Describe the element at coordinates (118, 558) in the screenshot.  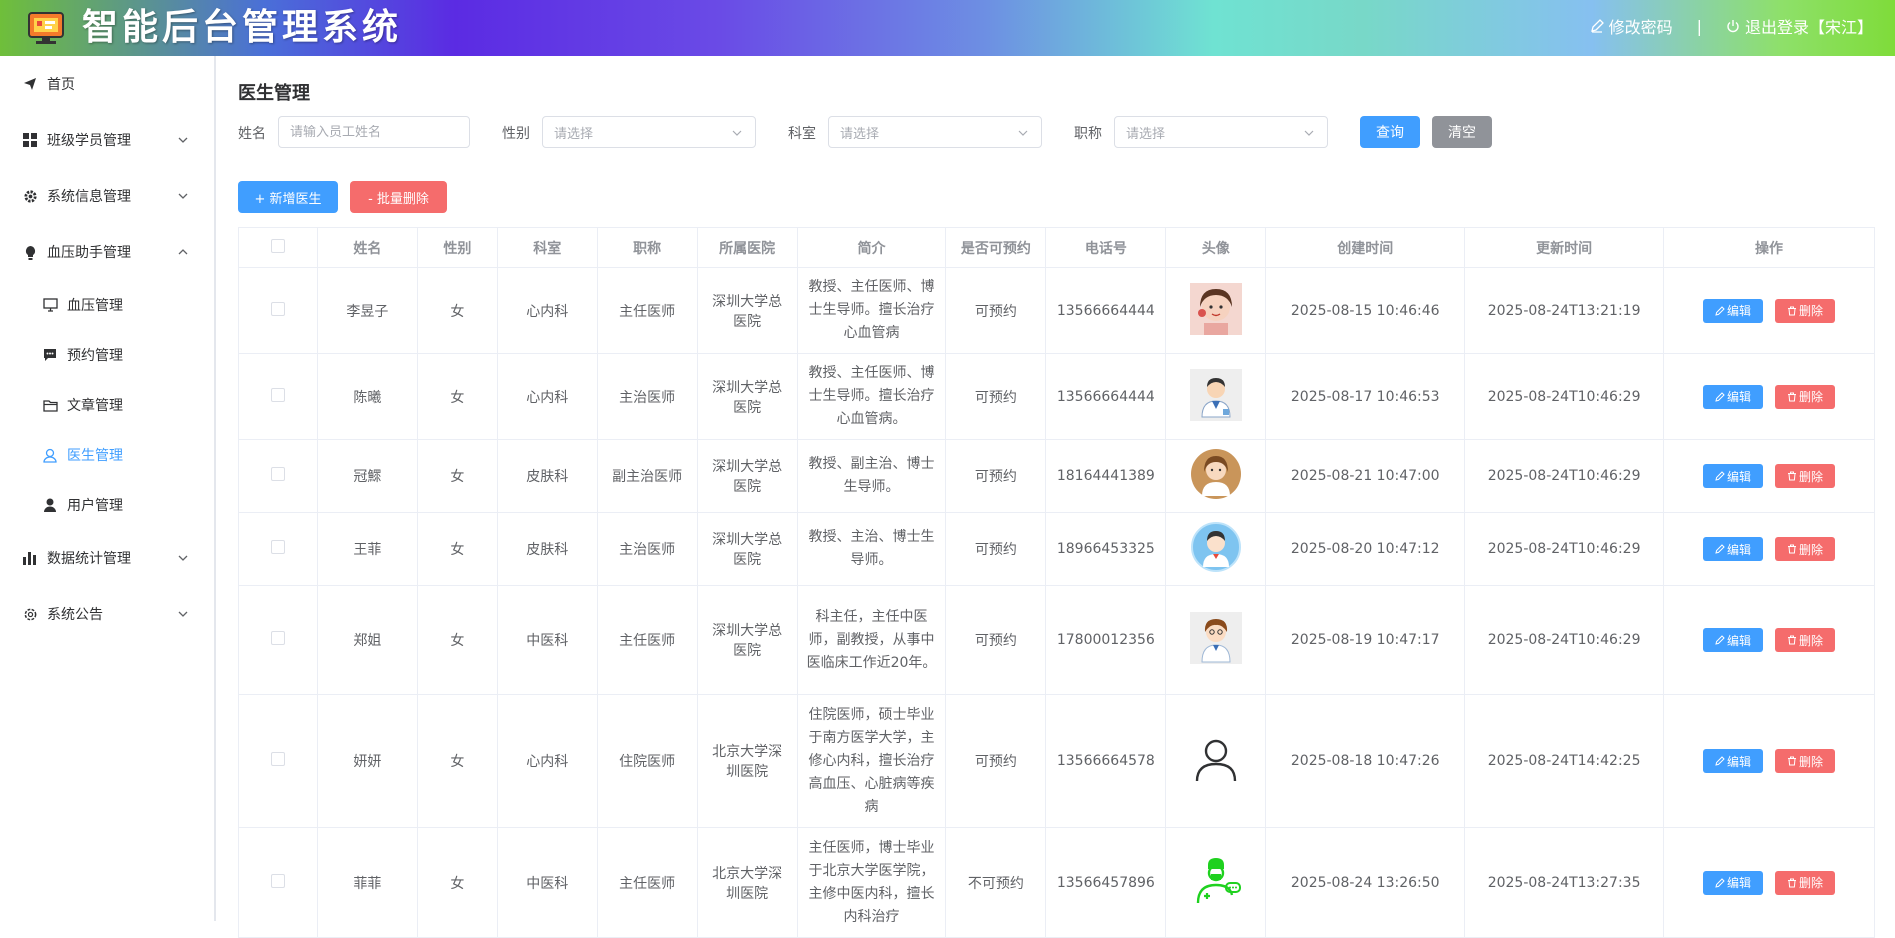
I see `sidebar-item-statistics: 数据统计管理` at that location.